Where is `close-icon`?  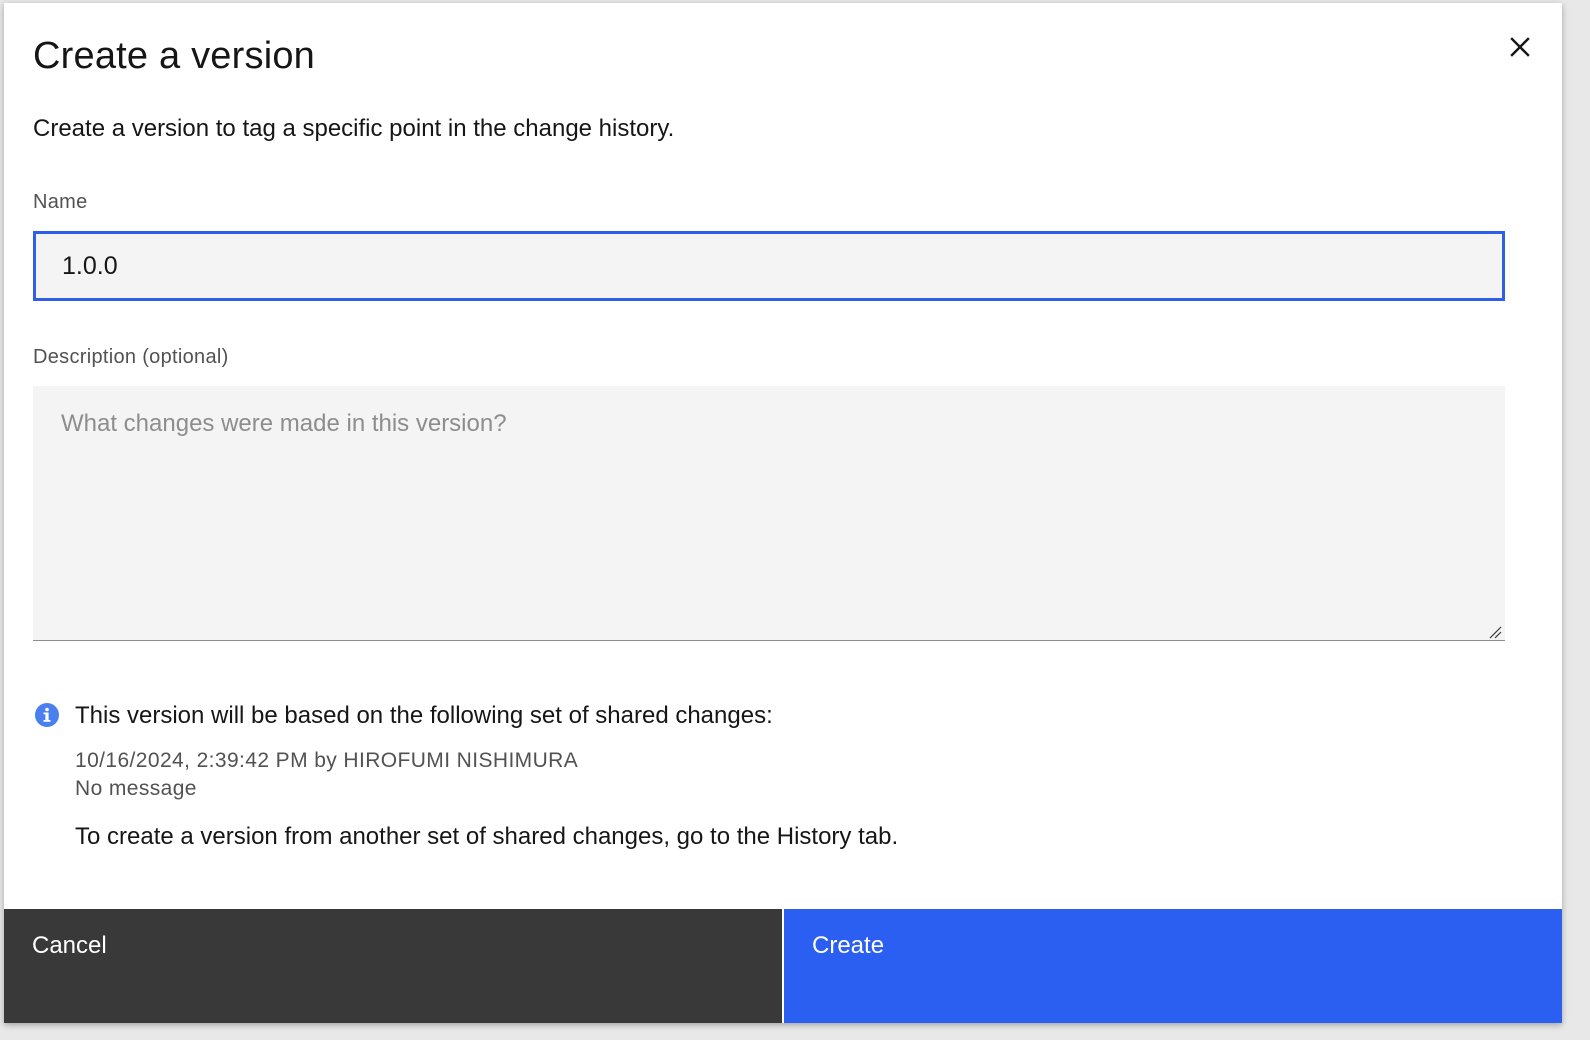
close-icon is located at coordinates (1520, 47).